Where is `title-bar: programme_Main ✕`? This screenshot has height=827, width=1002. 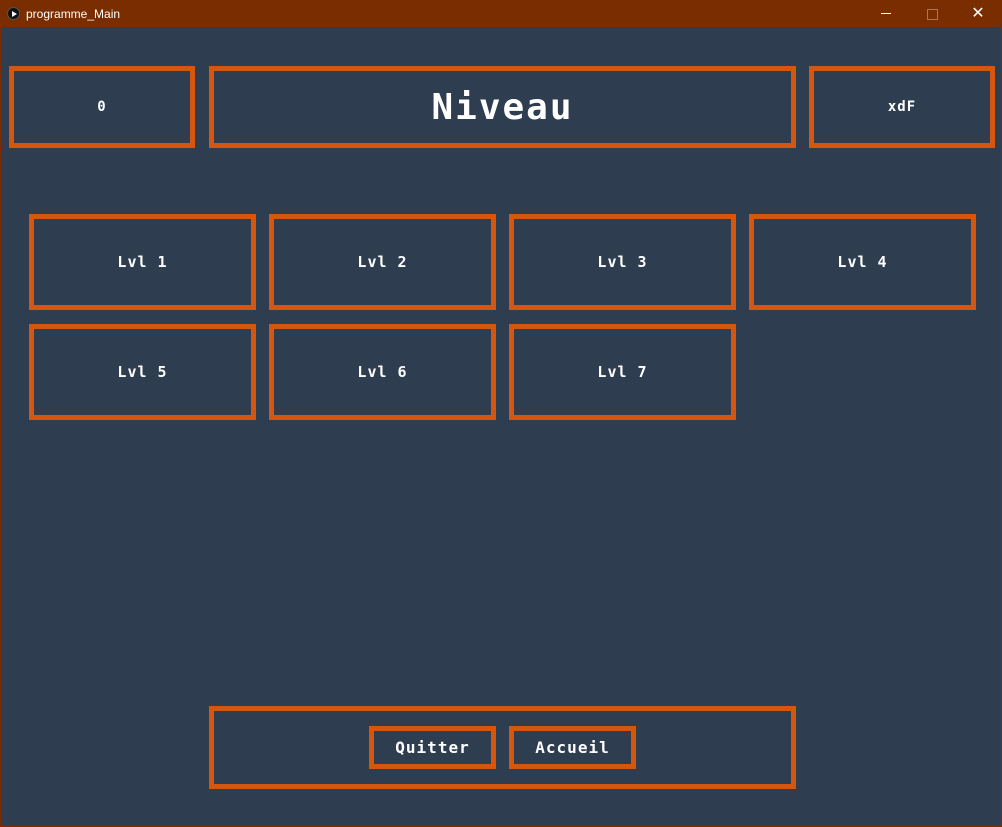 title-bar: programme_Main ✕ is located at coordinates (501, 14).